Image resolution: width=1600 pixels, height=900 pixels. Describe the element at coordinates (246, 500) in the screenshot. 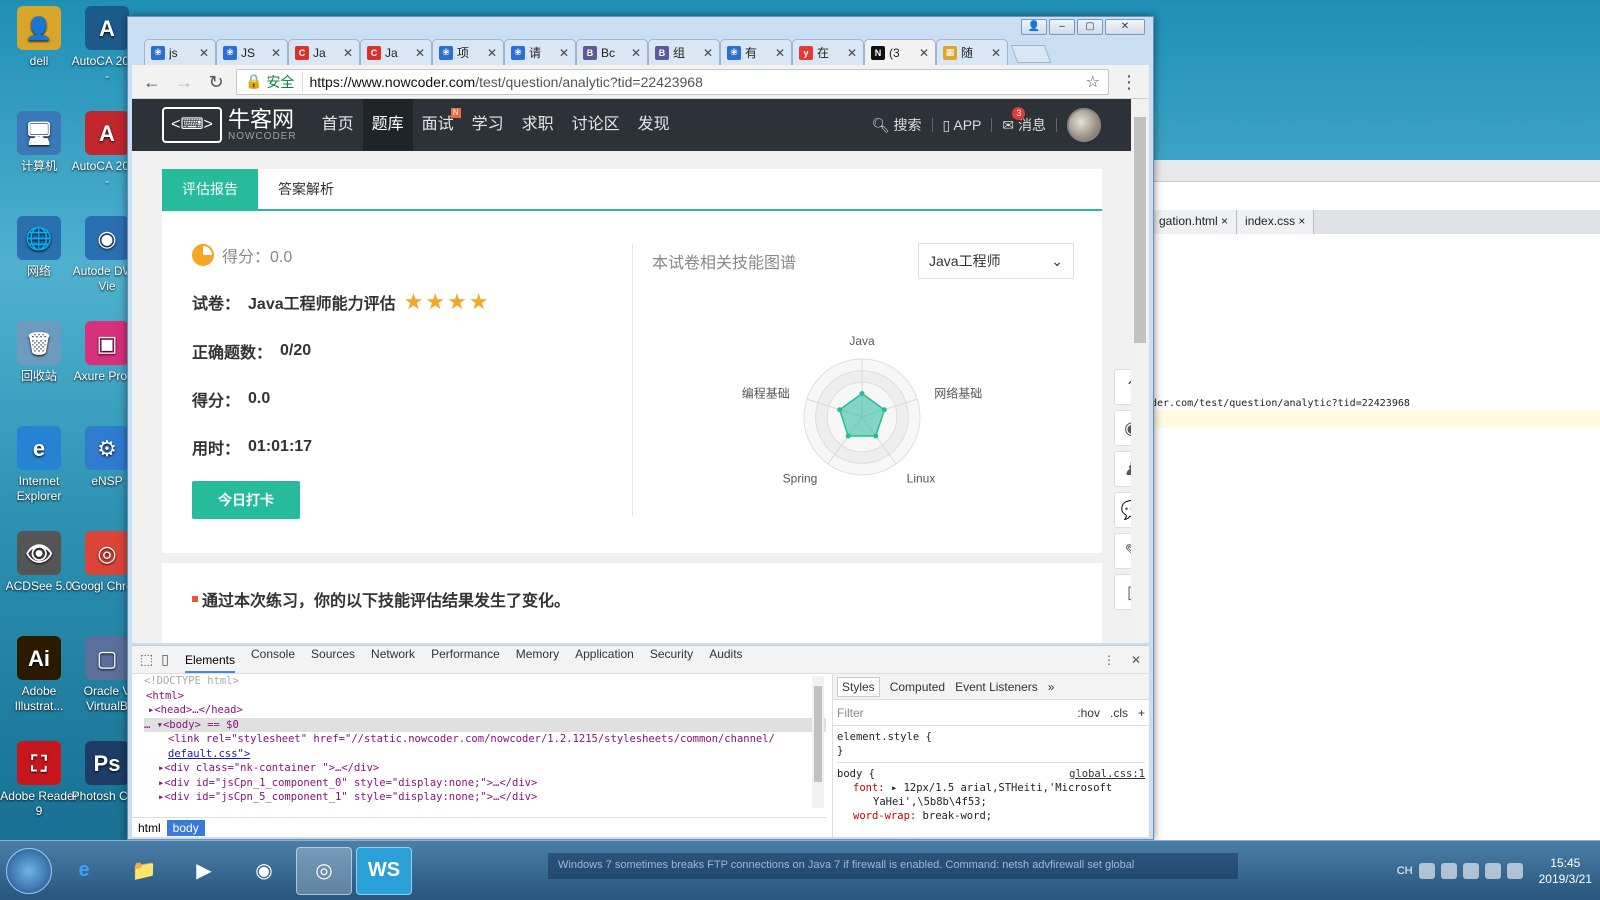

I see `checkin-button: 今日打卡` at that location.